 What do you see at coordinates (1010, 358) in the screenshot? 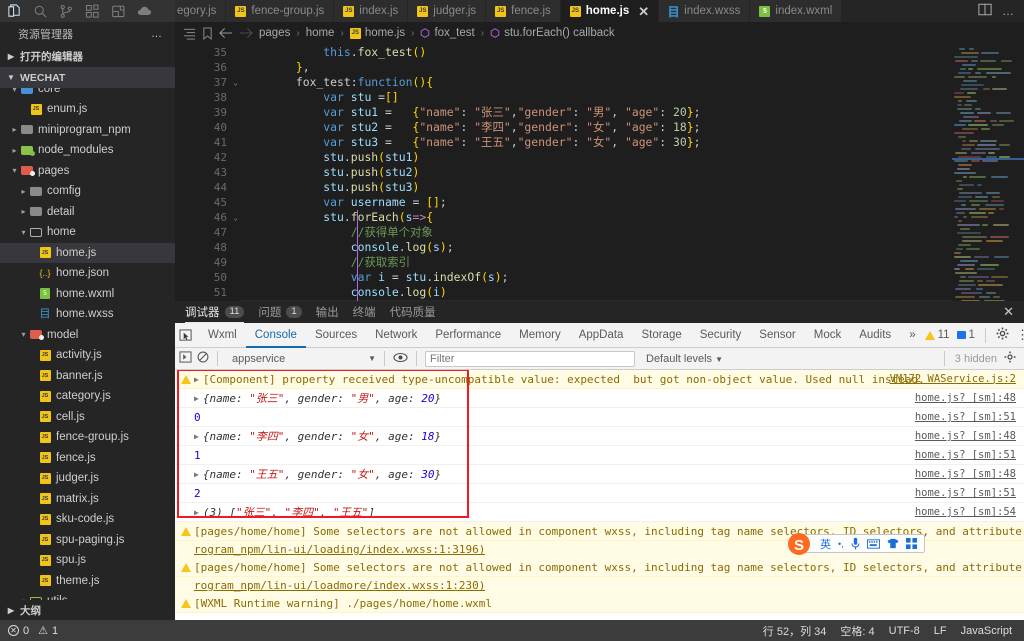
I see `console-settings-icon` at bounding box center [1010, 358].